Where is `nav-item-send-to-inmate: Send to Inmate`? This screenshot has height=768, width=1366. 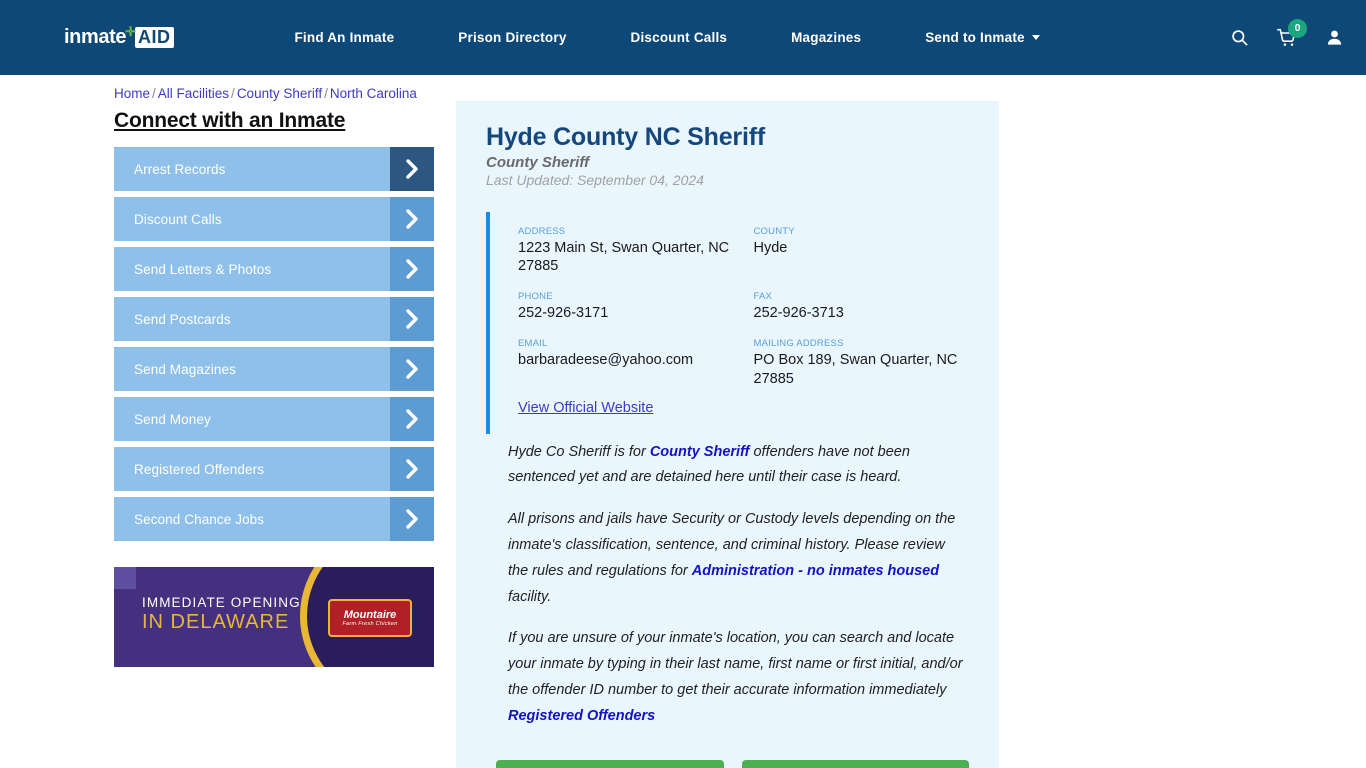 nav-item-send-to-inmate: Send to Inmate is located at coordinates (982, 37).